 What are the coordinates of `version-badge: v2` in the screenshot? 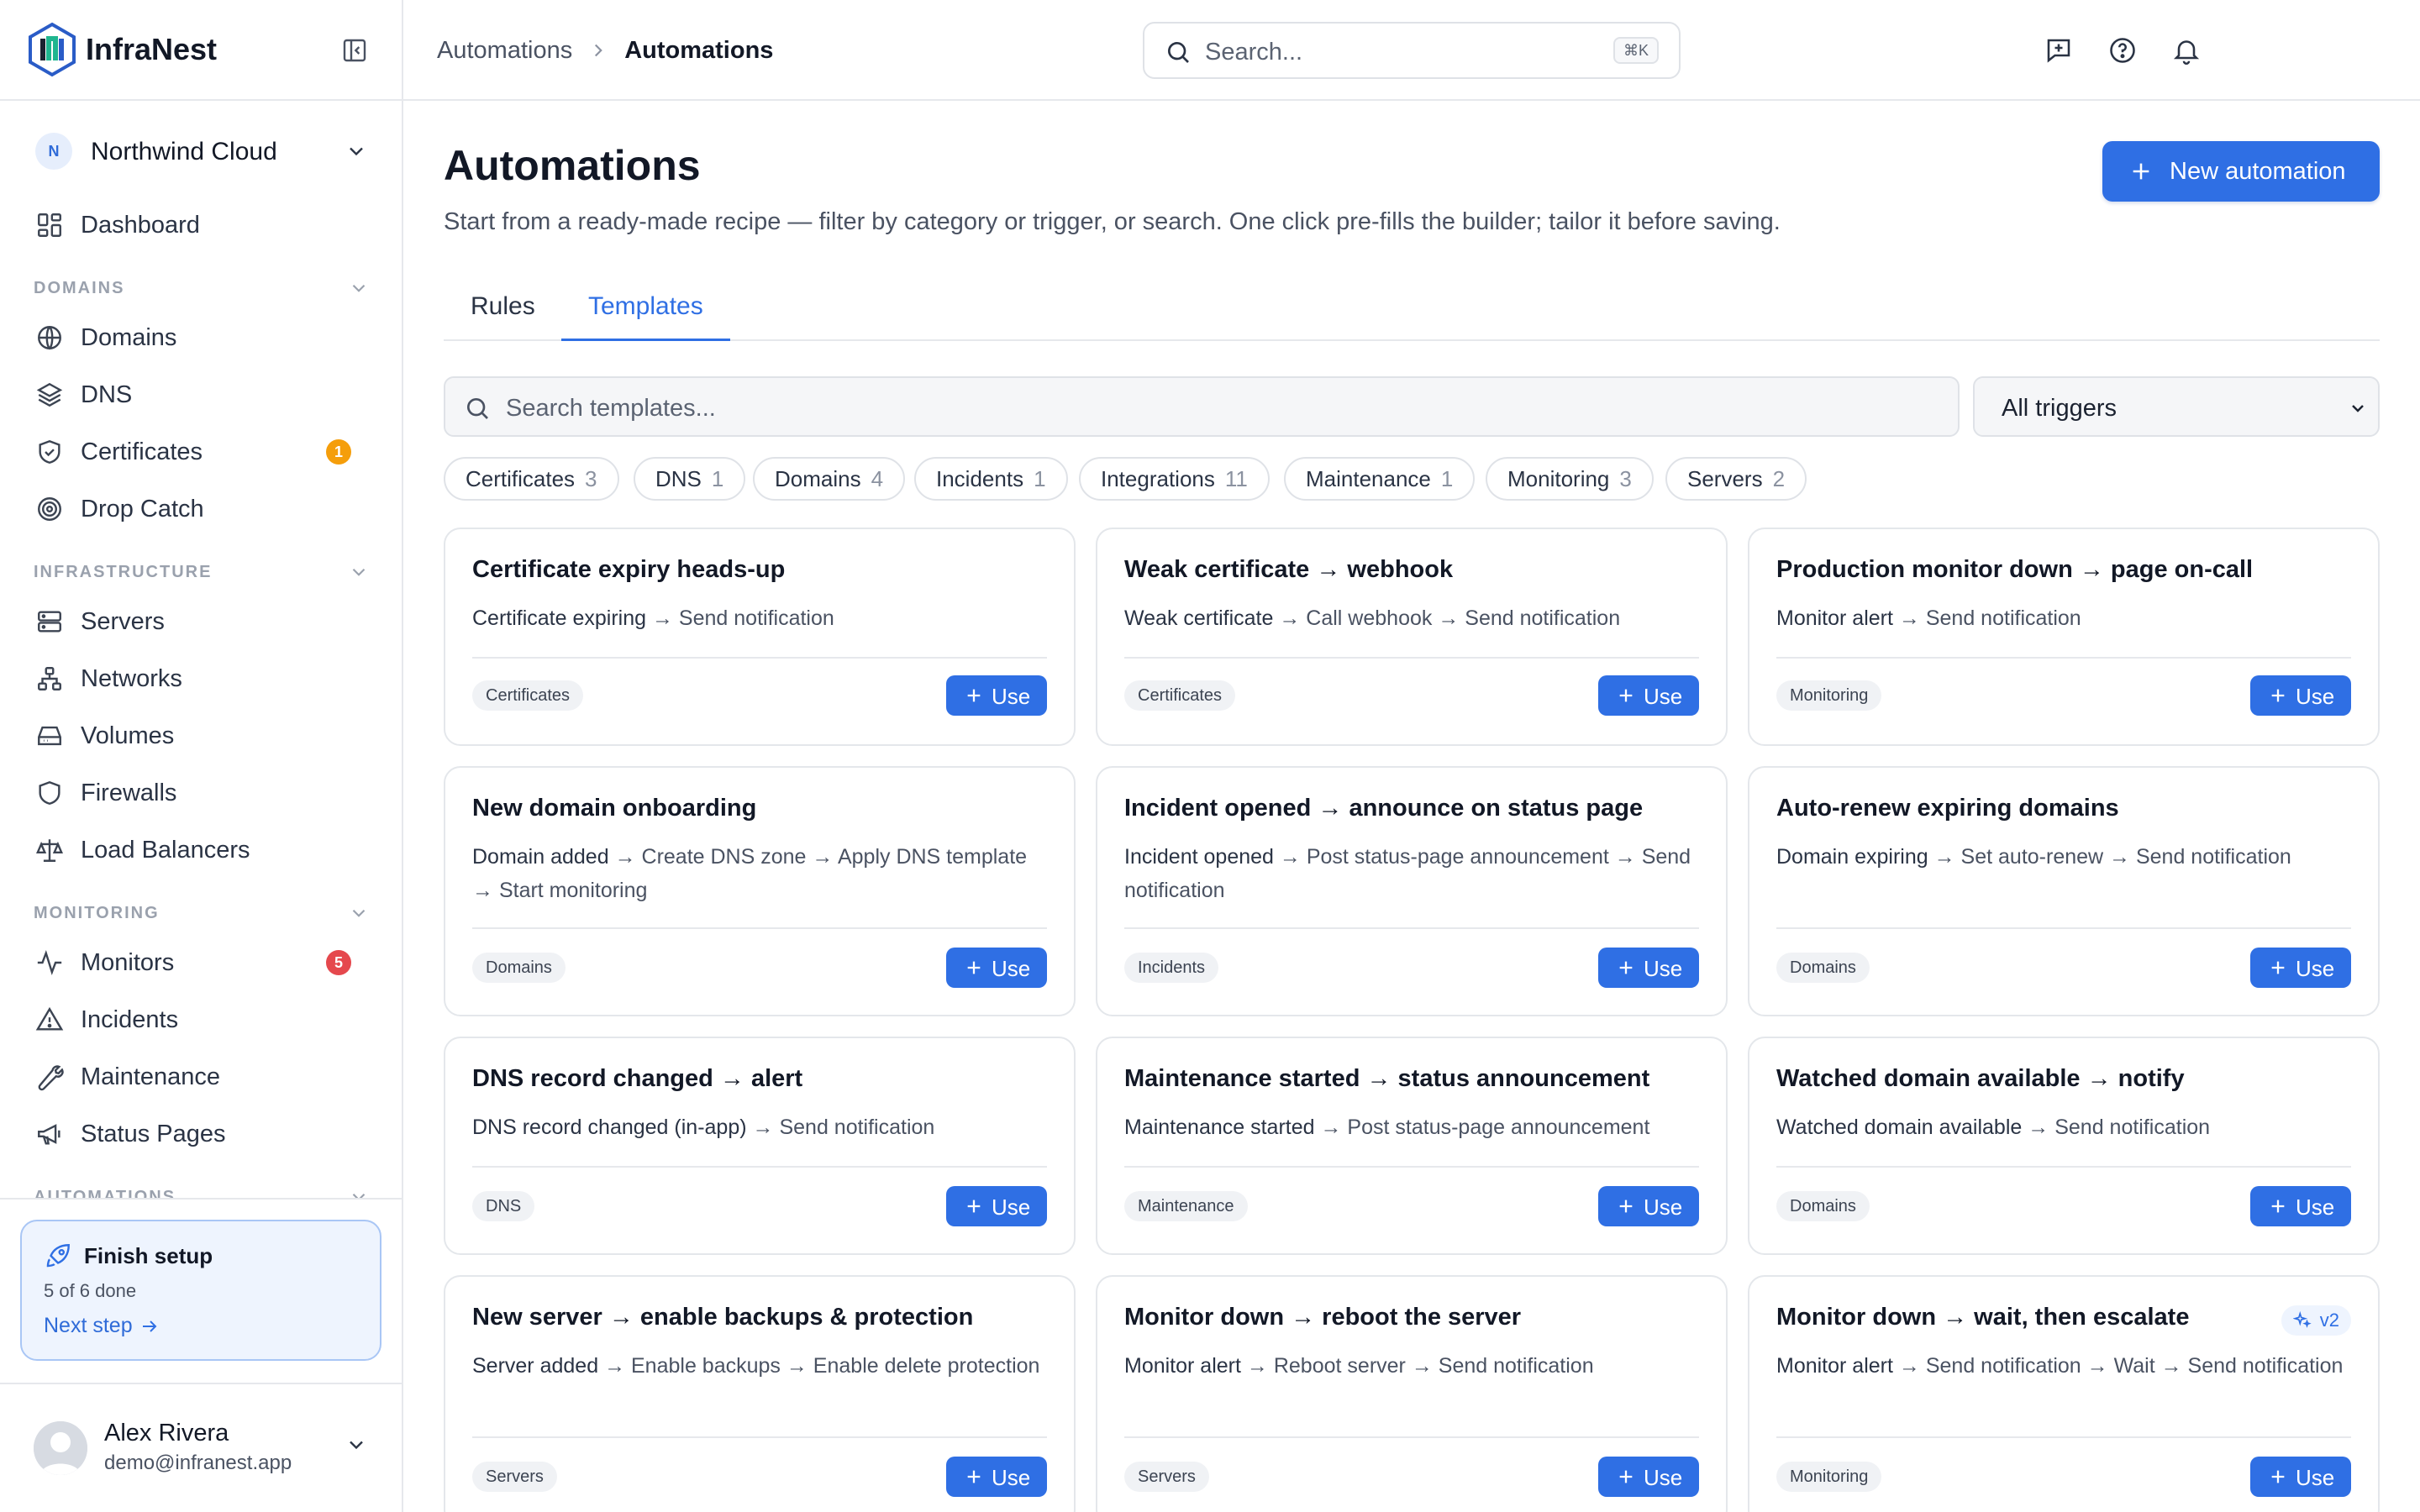 It's located at (2316, 1320).